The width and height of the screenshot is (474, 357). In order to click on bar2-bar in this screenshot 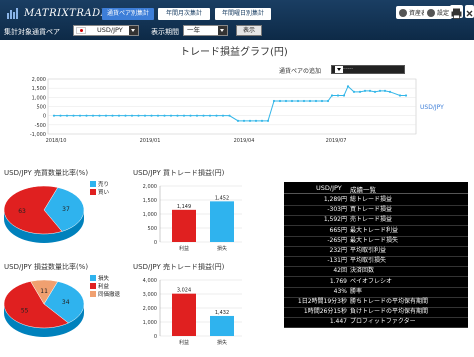, I will do `click(222, 325)`.